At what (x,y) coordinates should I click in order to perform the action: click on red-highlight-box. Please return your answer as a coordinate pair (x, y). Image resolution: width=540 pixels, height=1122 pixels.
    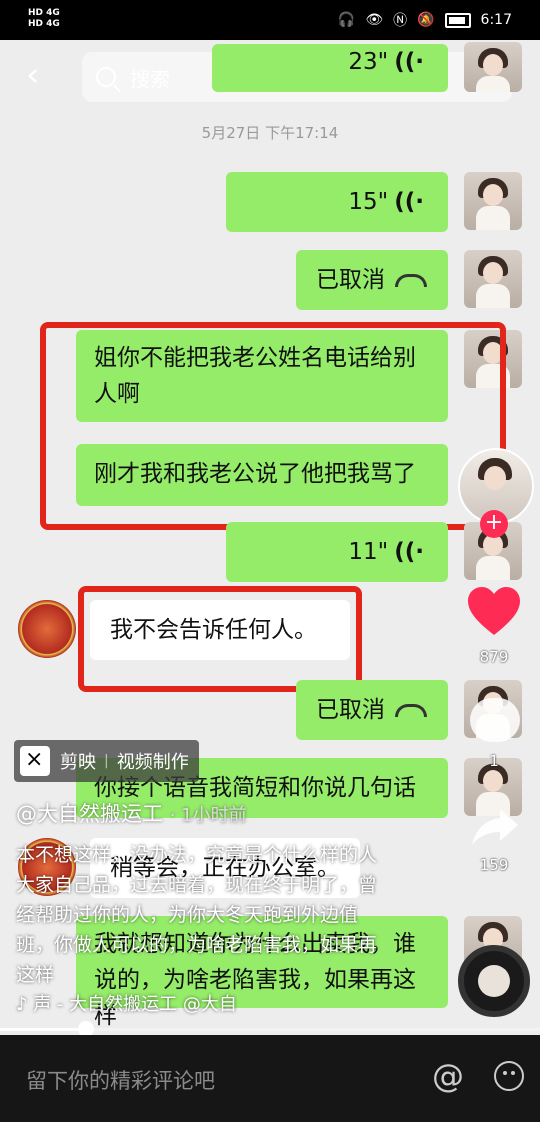
    Looking at the image, I should click on (220, 639).